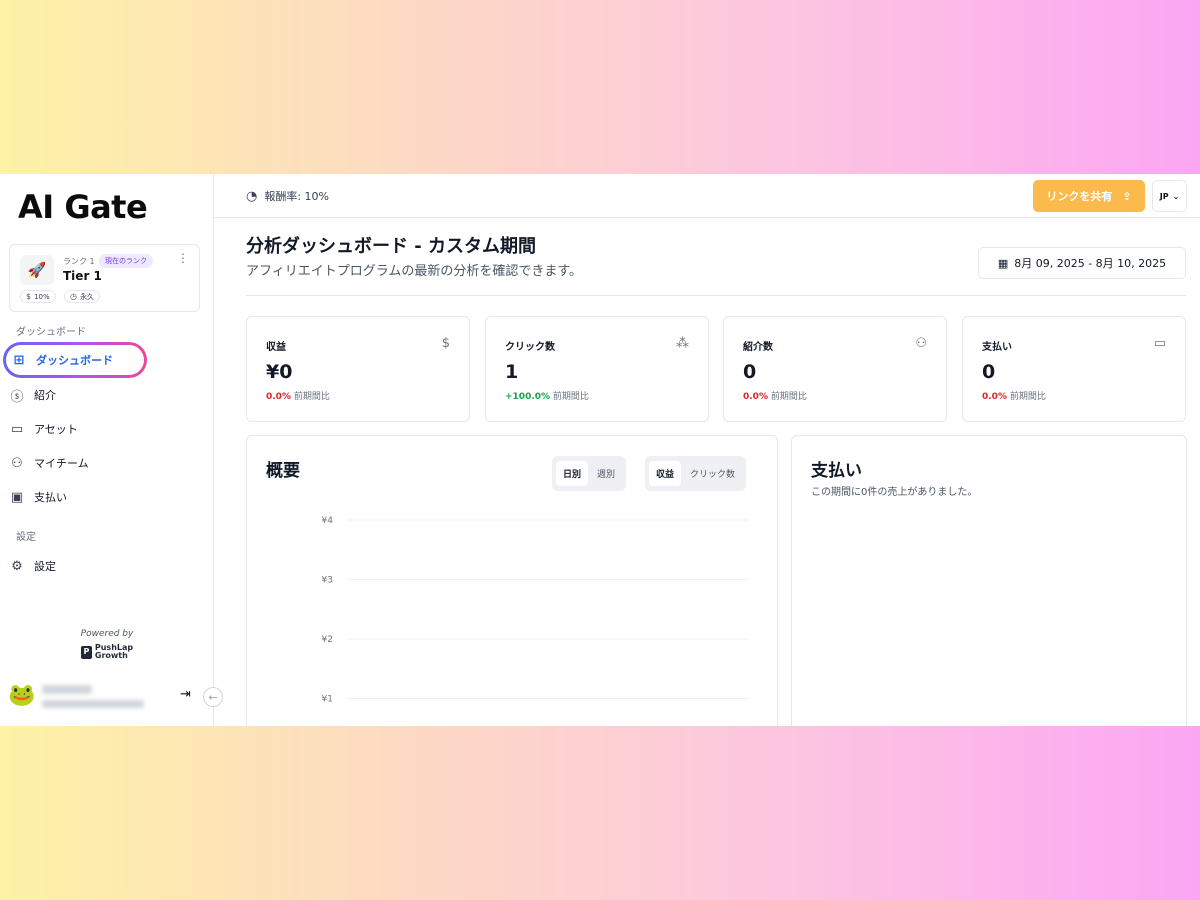 This screenshot has width=1200, height=900. What do you see at coordinates (99, 497) in the screenshot?
I see `sidebar-item-payouts: ▣ 支払い` at bounding box center [99, 497].